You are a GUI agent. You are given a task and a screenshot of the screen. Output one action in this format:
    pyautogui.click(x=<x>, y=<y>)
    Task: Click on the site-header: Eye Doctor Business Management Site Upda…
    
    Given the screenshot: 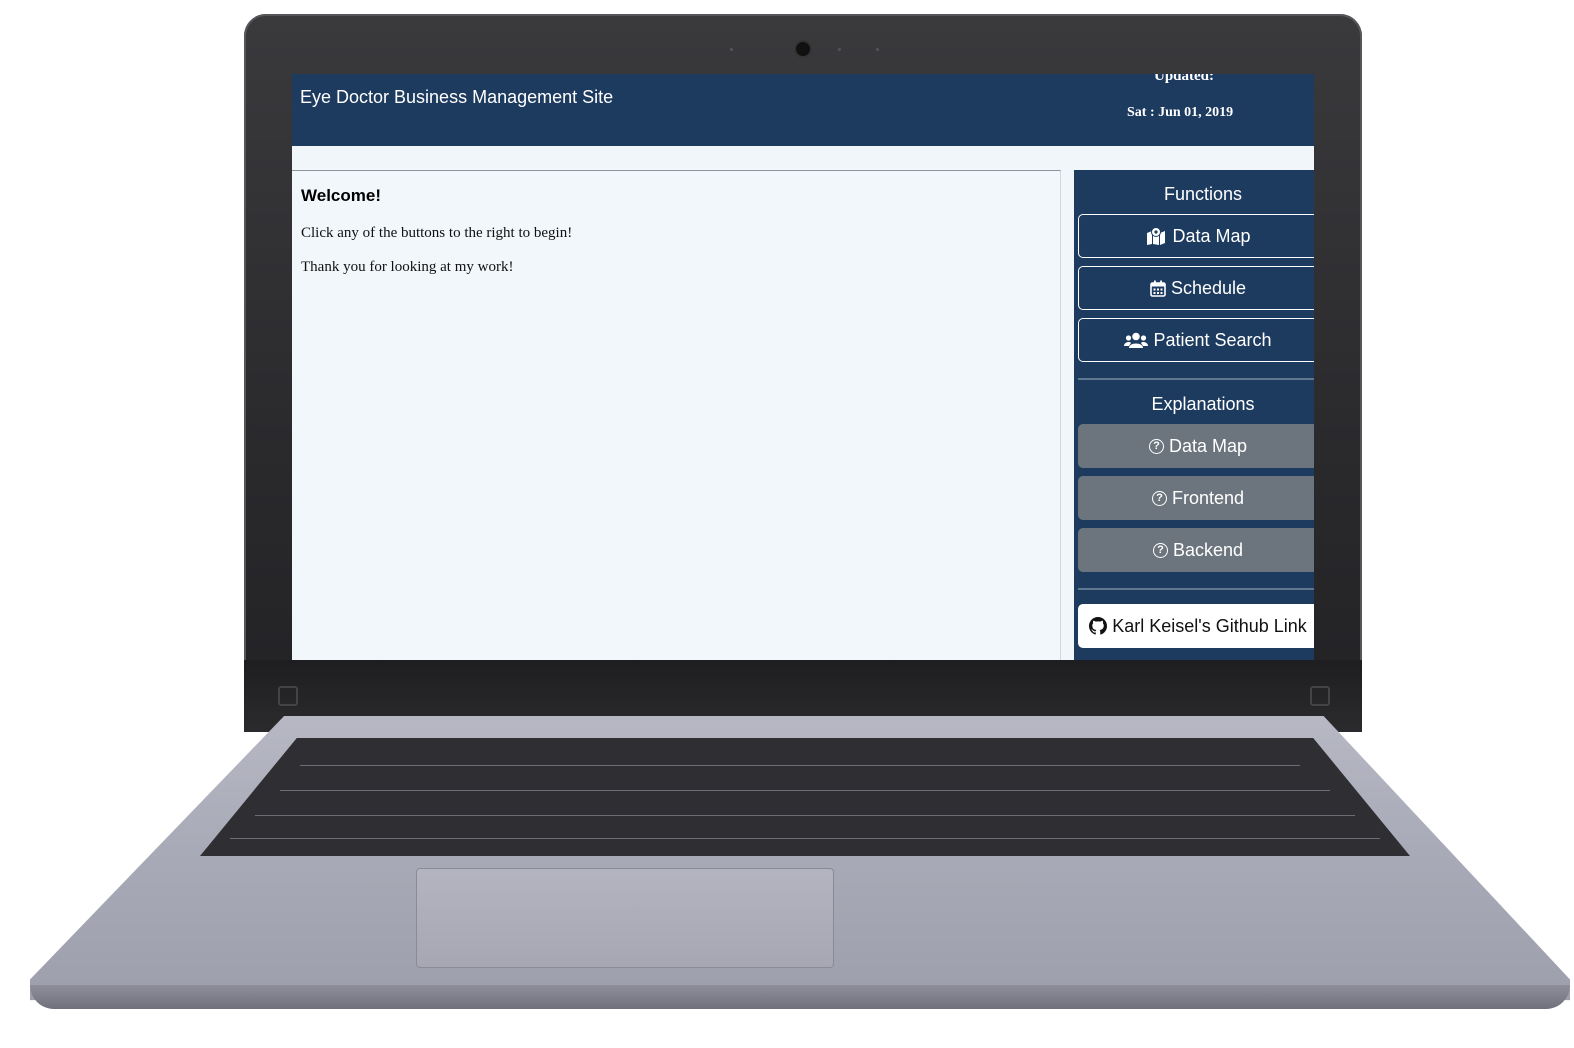 What is the action you would take?
    pyautogui.click(x=803, y=110)
    